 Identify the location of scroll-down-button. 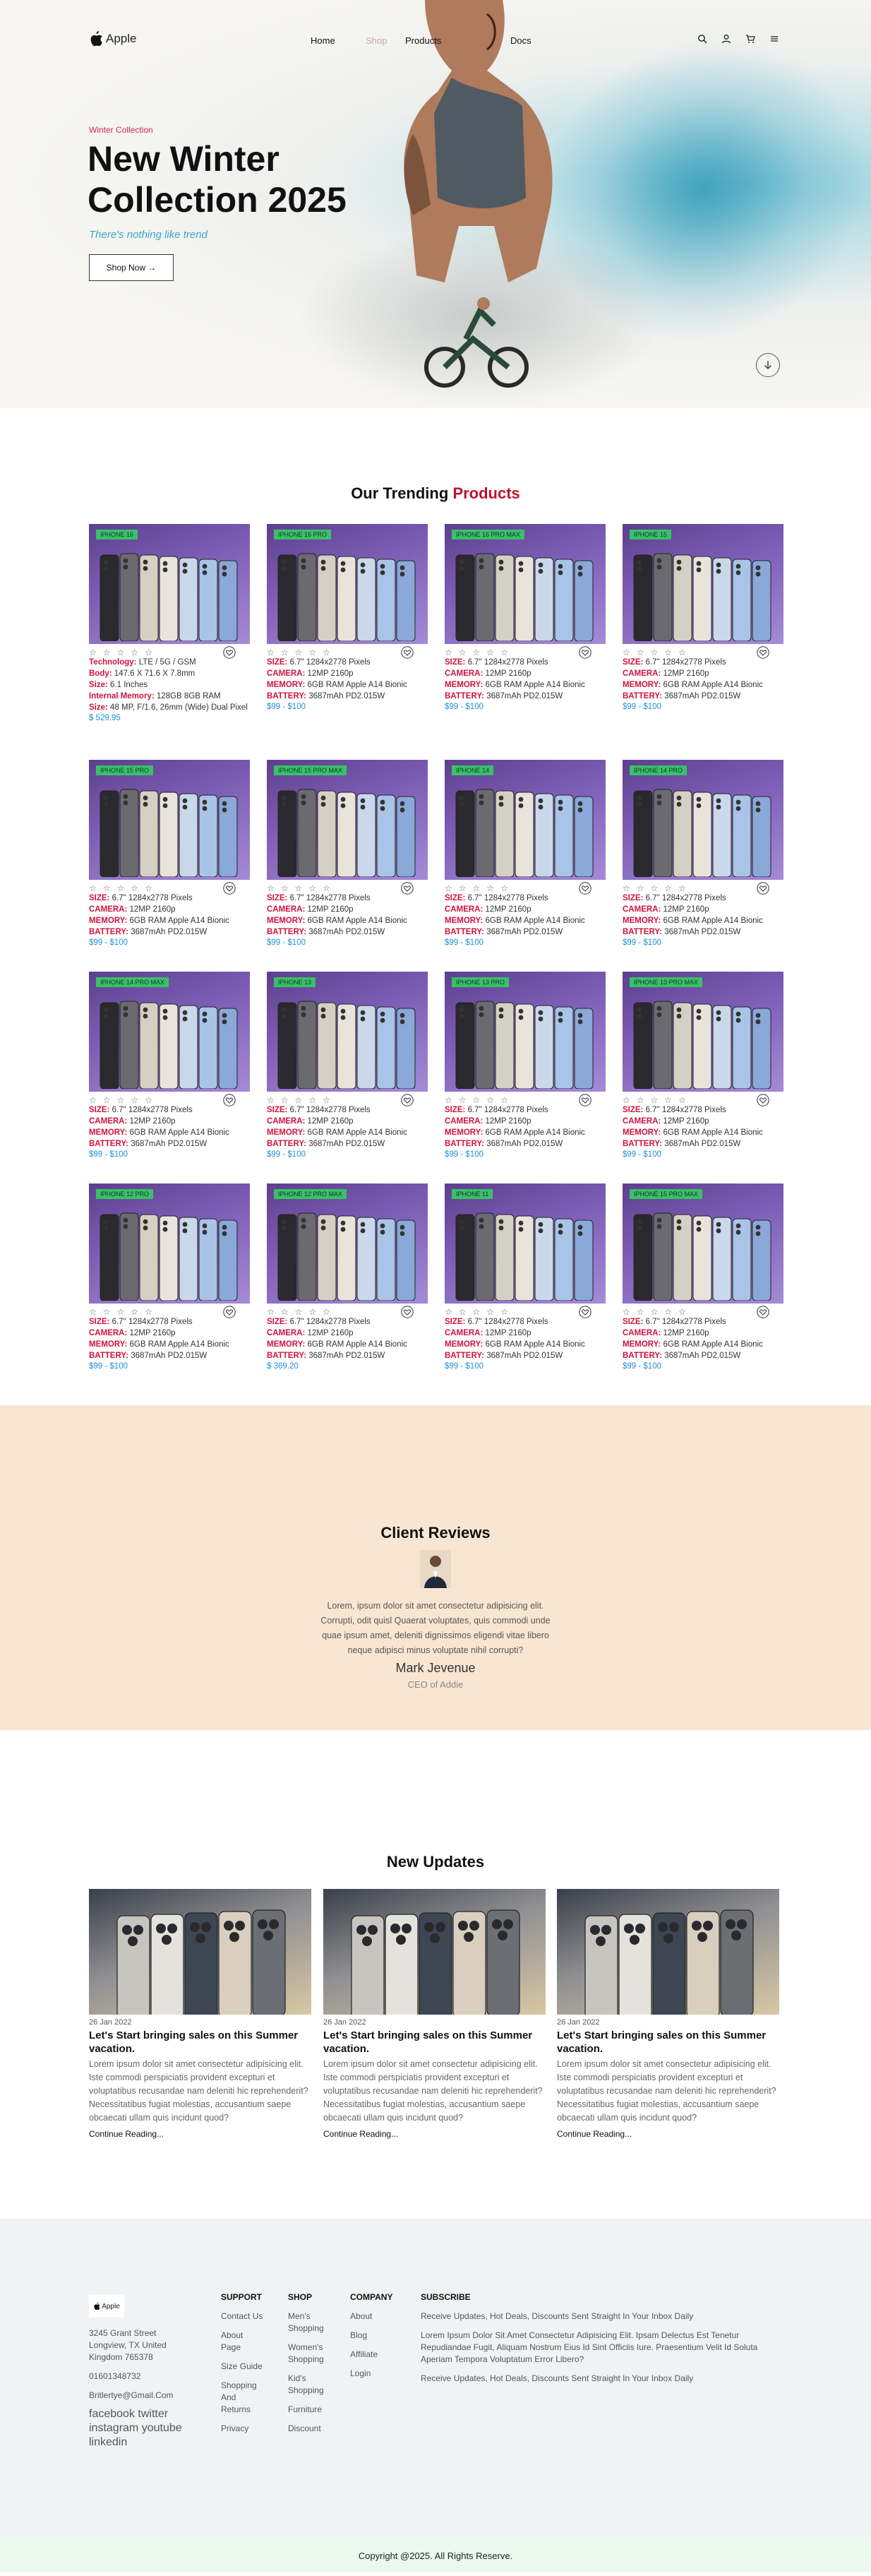
(768, 365).